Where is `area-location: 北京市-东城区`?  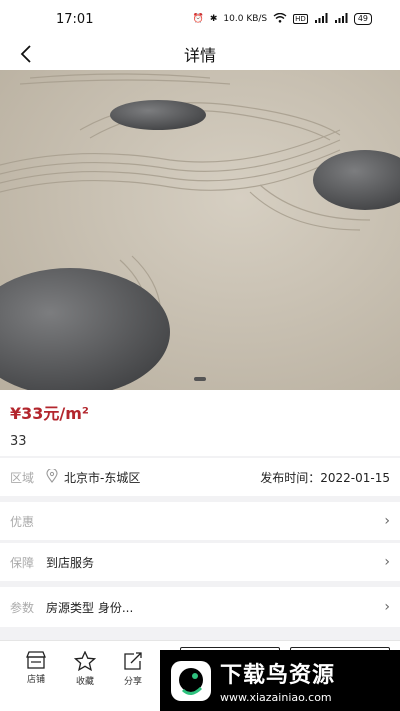 area-location: 北京市-东城区 is located at coordinates (102, 477).